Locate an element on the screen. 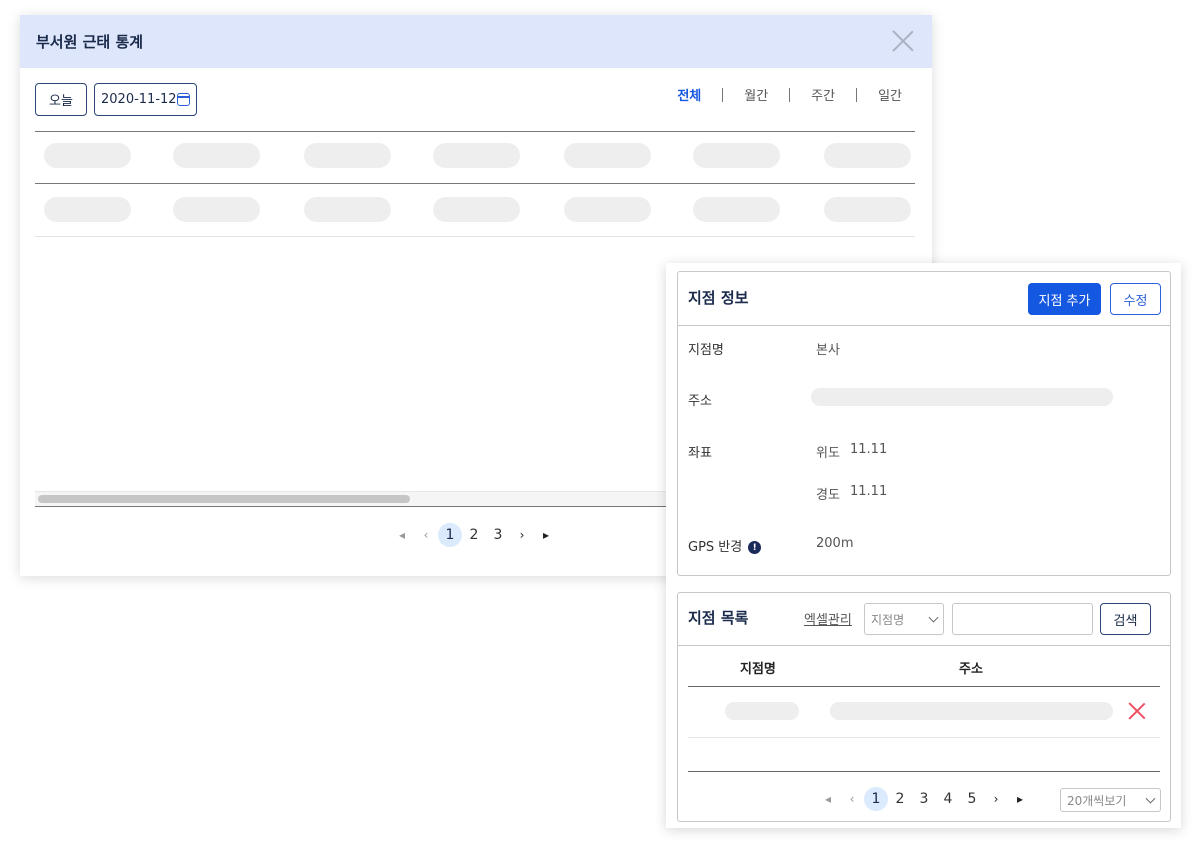 Image resolution: width=1200 pixels, height=852 pixels. page-number: 5 is located at coordinates (972, 799).